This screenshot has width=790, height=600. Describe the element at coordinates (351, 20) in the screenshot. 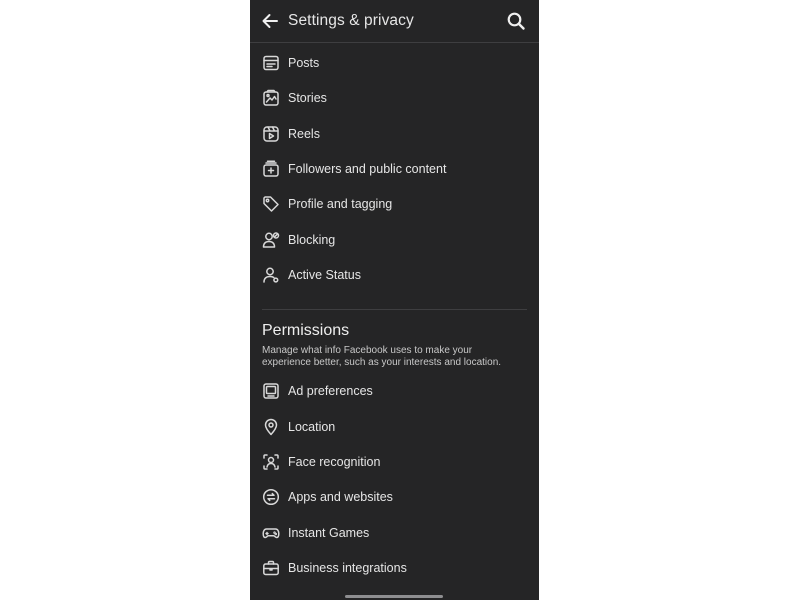

I see `page-title: Settings & privacy` at that location.